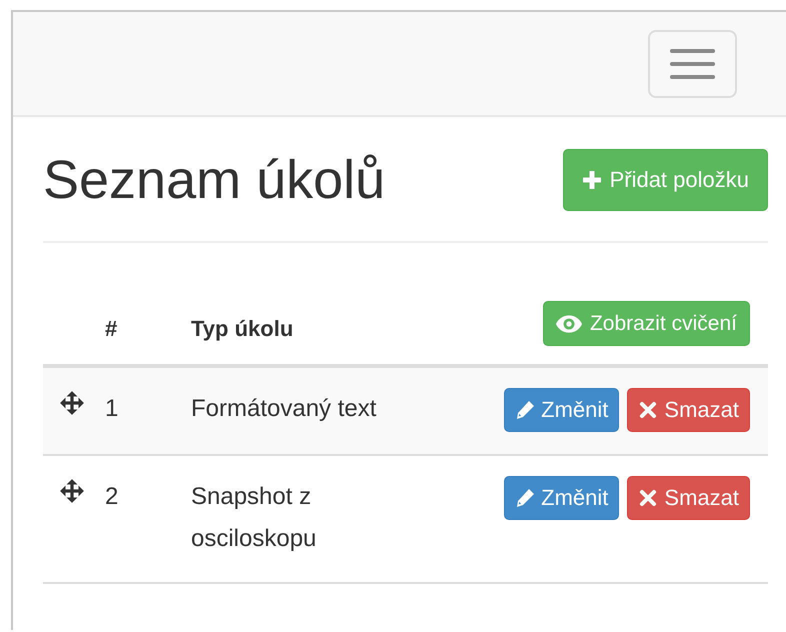 The width and height of the screenshot is (786, 632). I want to click on page-title: Seznam úkolů, so click(214, 180).